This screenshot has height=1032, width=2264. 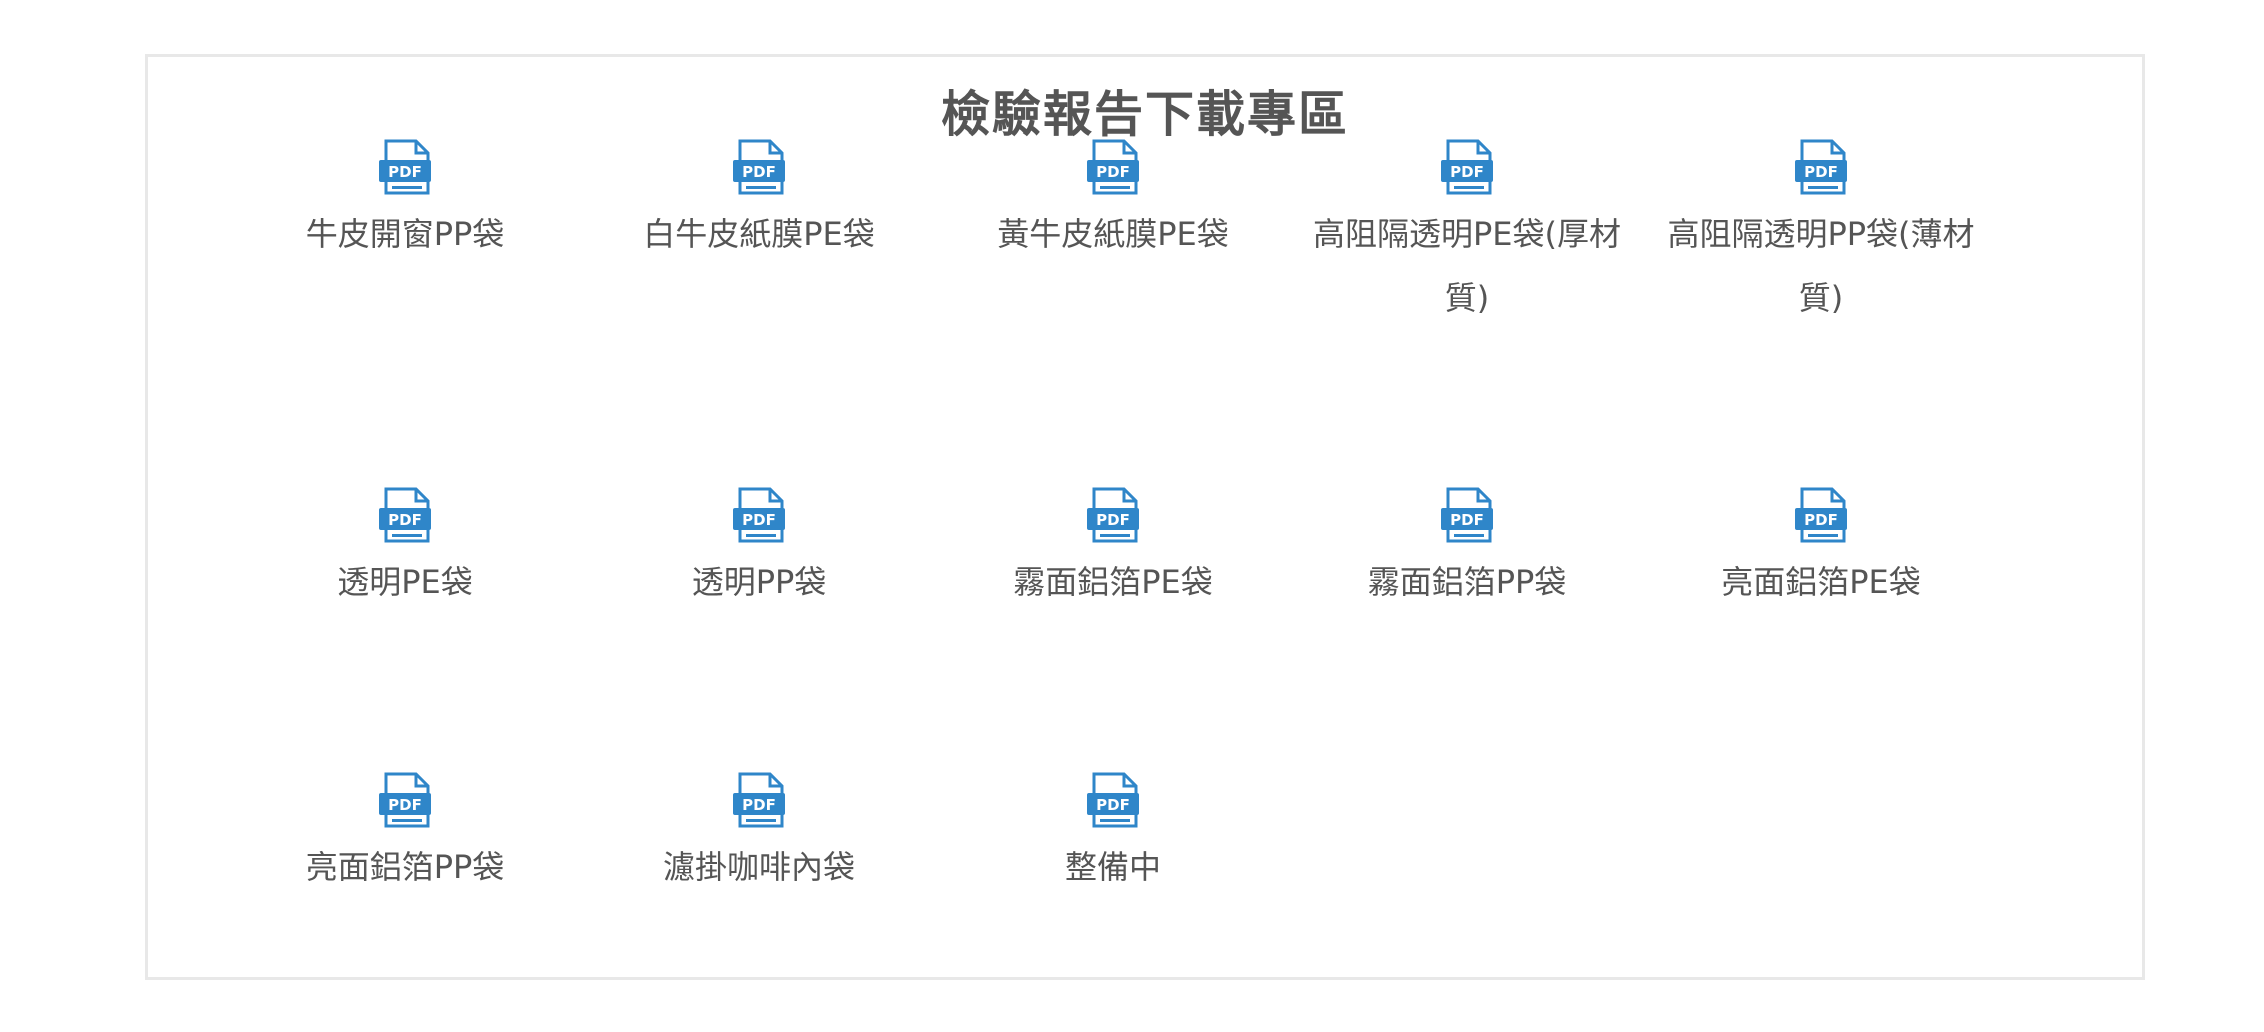 I want to click on report-link-glossy-foil-pe-bag: 亮面鋁箔PE袋, so click(x=1821, y=550).